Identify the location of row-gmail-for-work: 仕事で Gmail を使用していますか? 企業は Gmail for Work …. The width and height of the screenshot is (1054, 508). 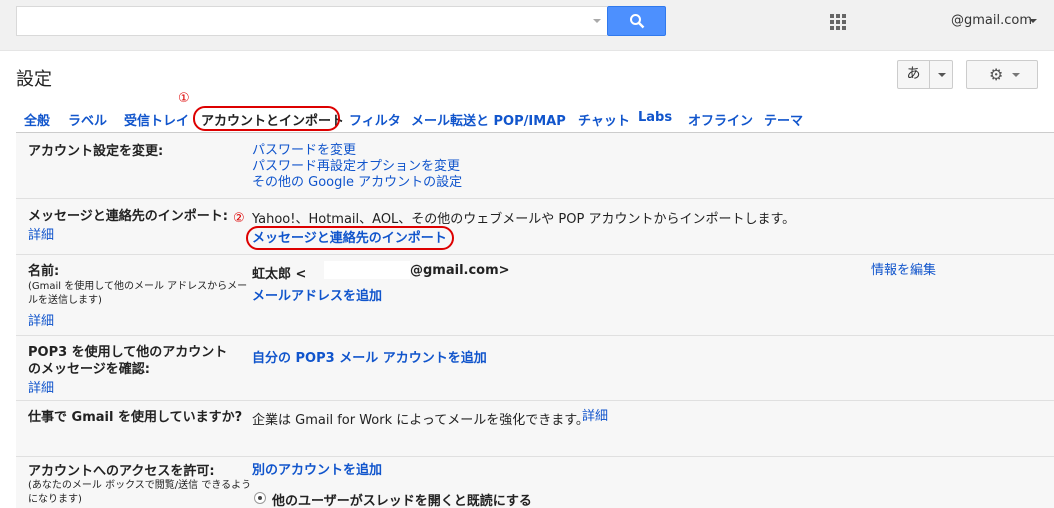
(535, 429).